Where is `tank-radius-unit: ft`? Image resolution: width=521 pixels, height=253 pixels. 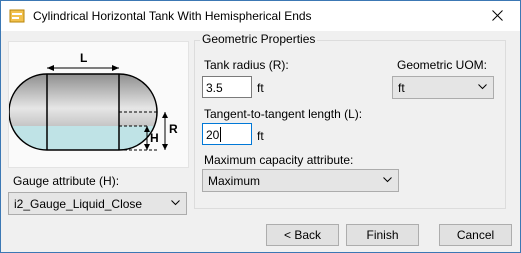
tank-radius-unit: ft is located at coordinates (260, 88).